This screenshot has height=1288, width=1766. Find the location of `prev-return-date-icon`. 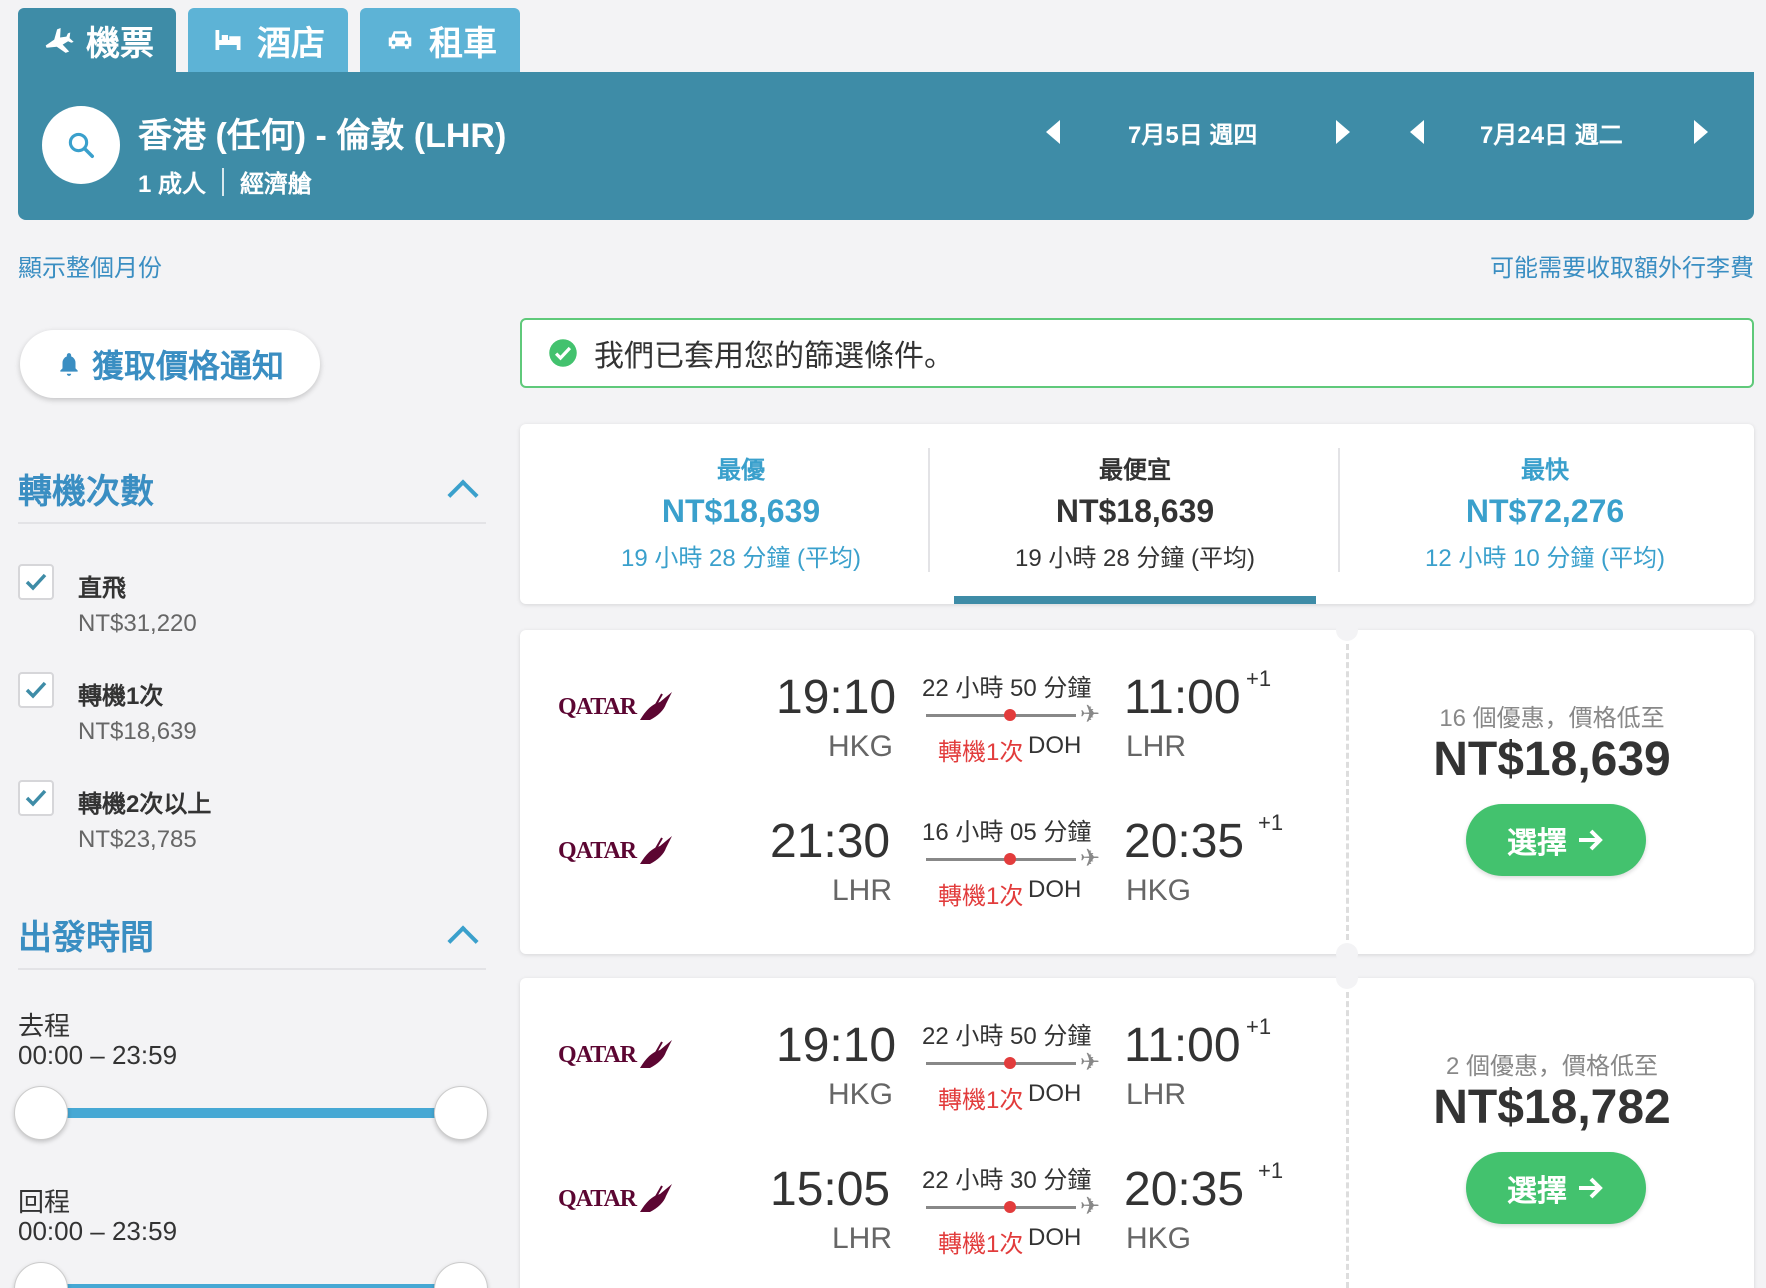

prev-return-date-icon is located at coordinates (1417, 132).